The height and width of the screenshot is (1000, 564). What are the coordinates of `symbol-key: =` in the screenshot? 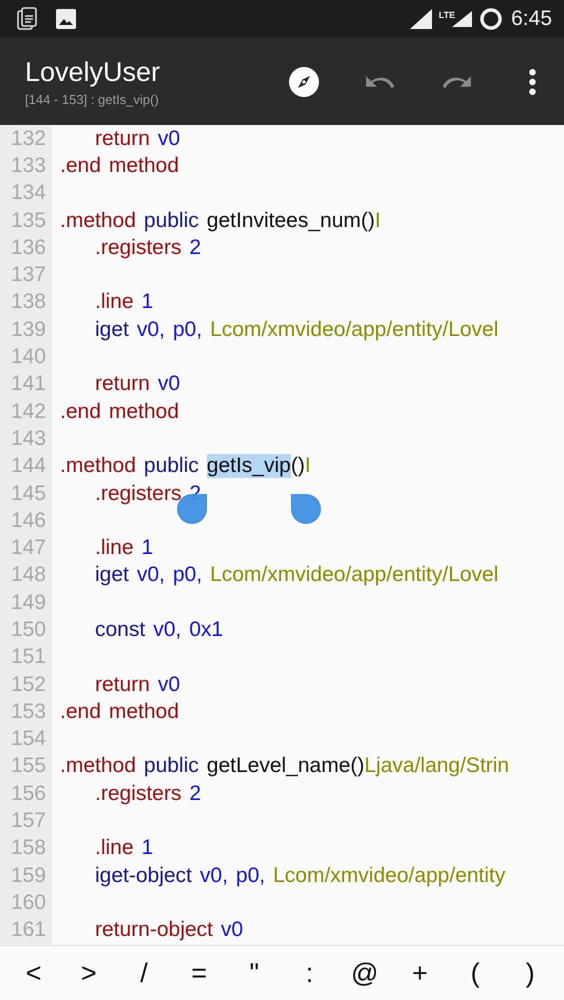 It's located at (199, 973).